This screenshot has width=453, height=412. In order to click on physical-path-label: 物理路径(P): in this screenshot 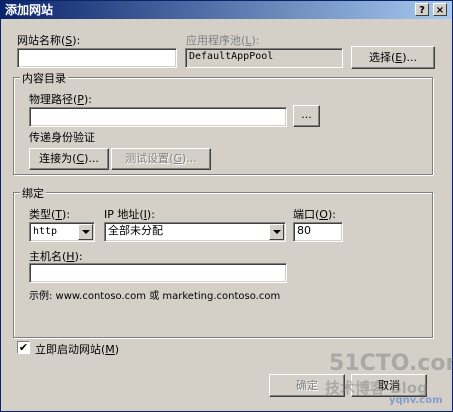, I will do `click(60, 99)`.